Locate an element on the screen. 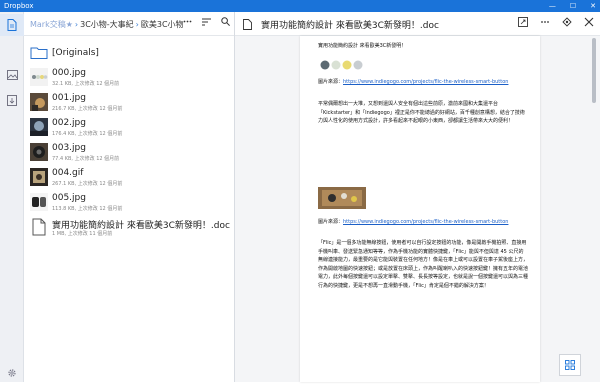 This screenshot has height=384, width=600. file-name: 000.jpg is located at coordinates (69, 73).